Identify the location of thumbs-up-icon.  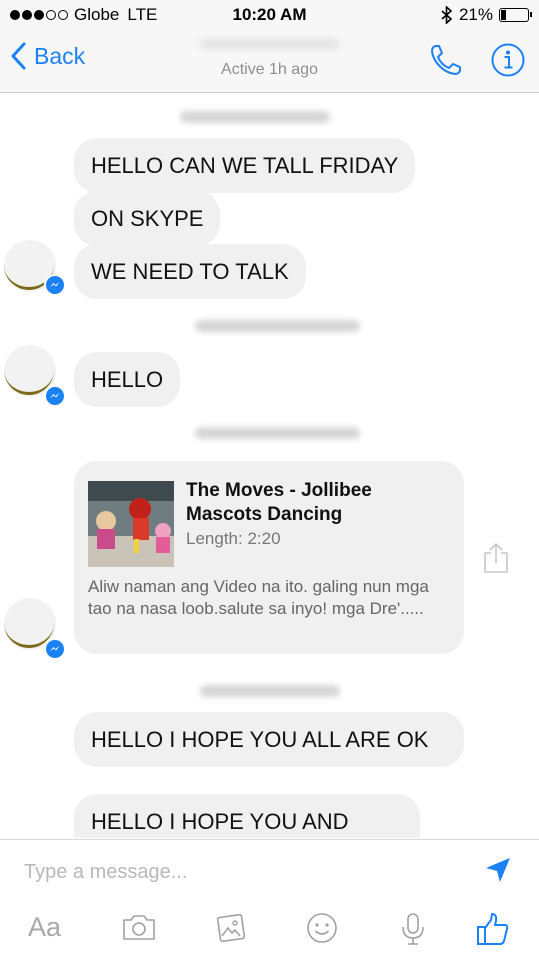
(493, 929).